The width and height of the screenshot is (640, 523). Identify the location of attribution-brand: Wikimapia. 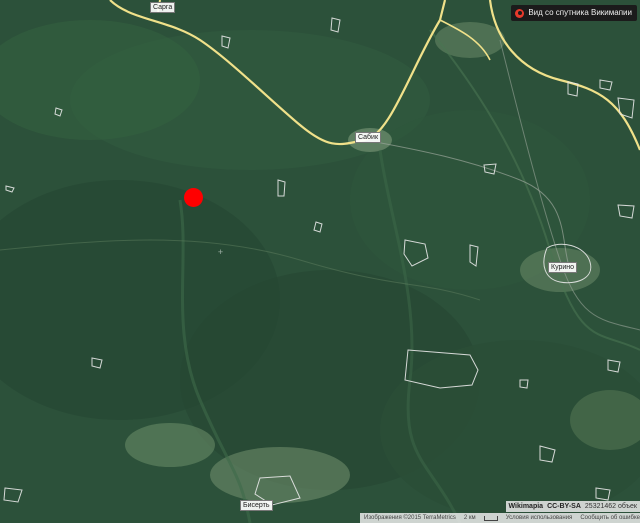
(526, 506).